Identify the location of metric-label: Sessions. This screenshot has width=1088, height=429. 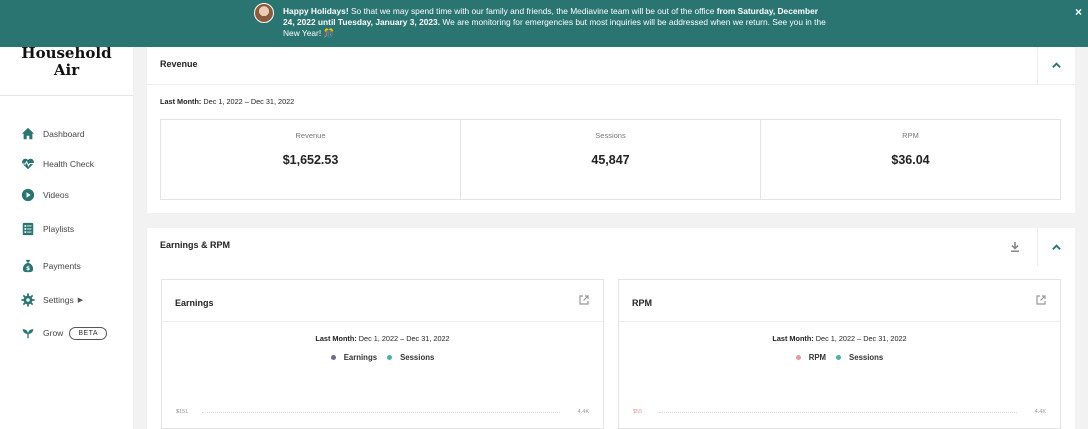
(610, 135).